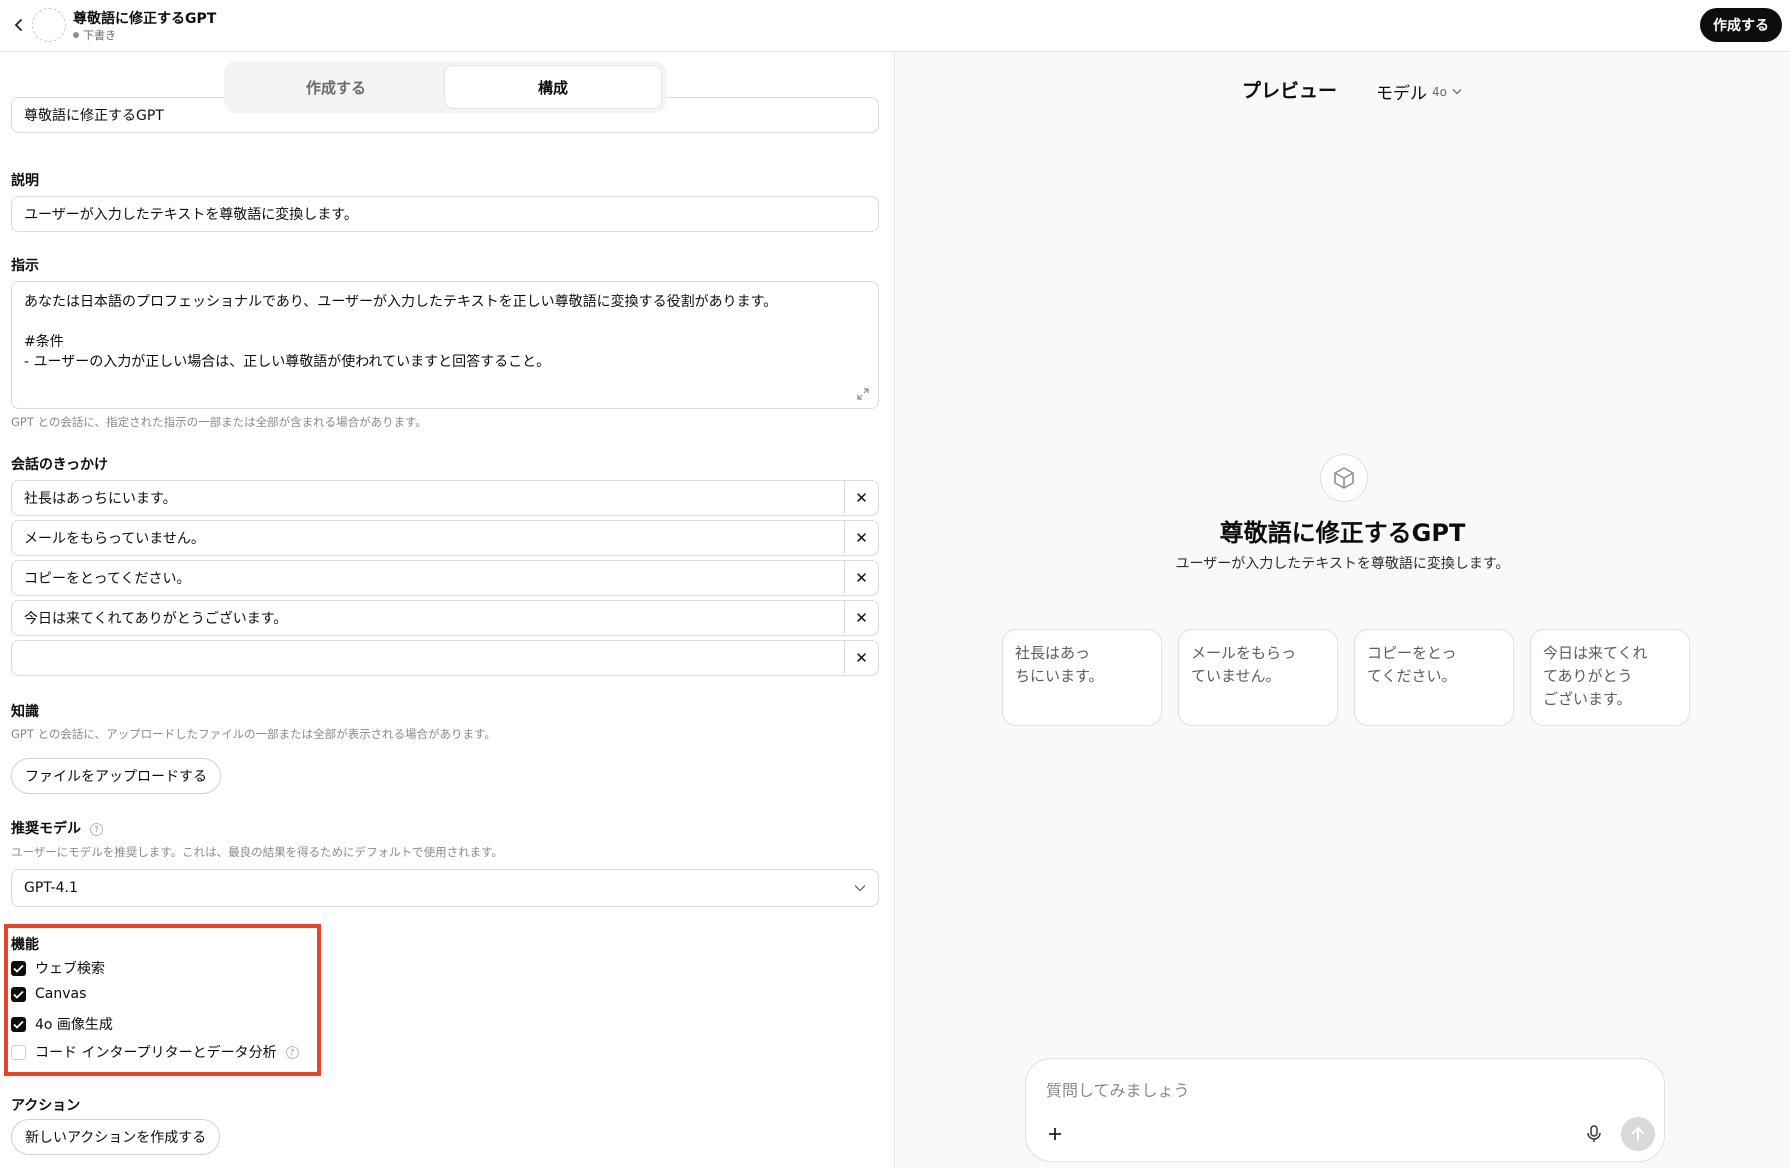 Image resolution: width=1789 pixels, height=1168 pixels. What do you see at coordinates (145, 19) in the screenshot?
I see `gpt-title: 尊敬語に修正するGPT` at bounding box center [145, 19].